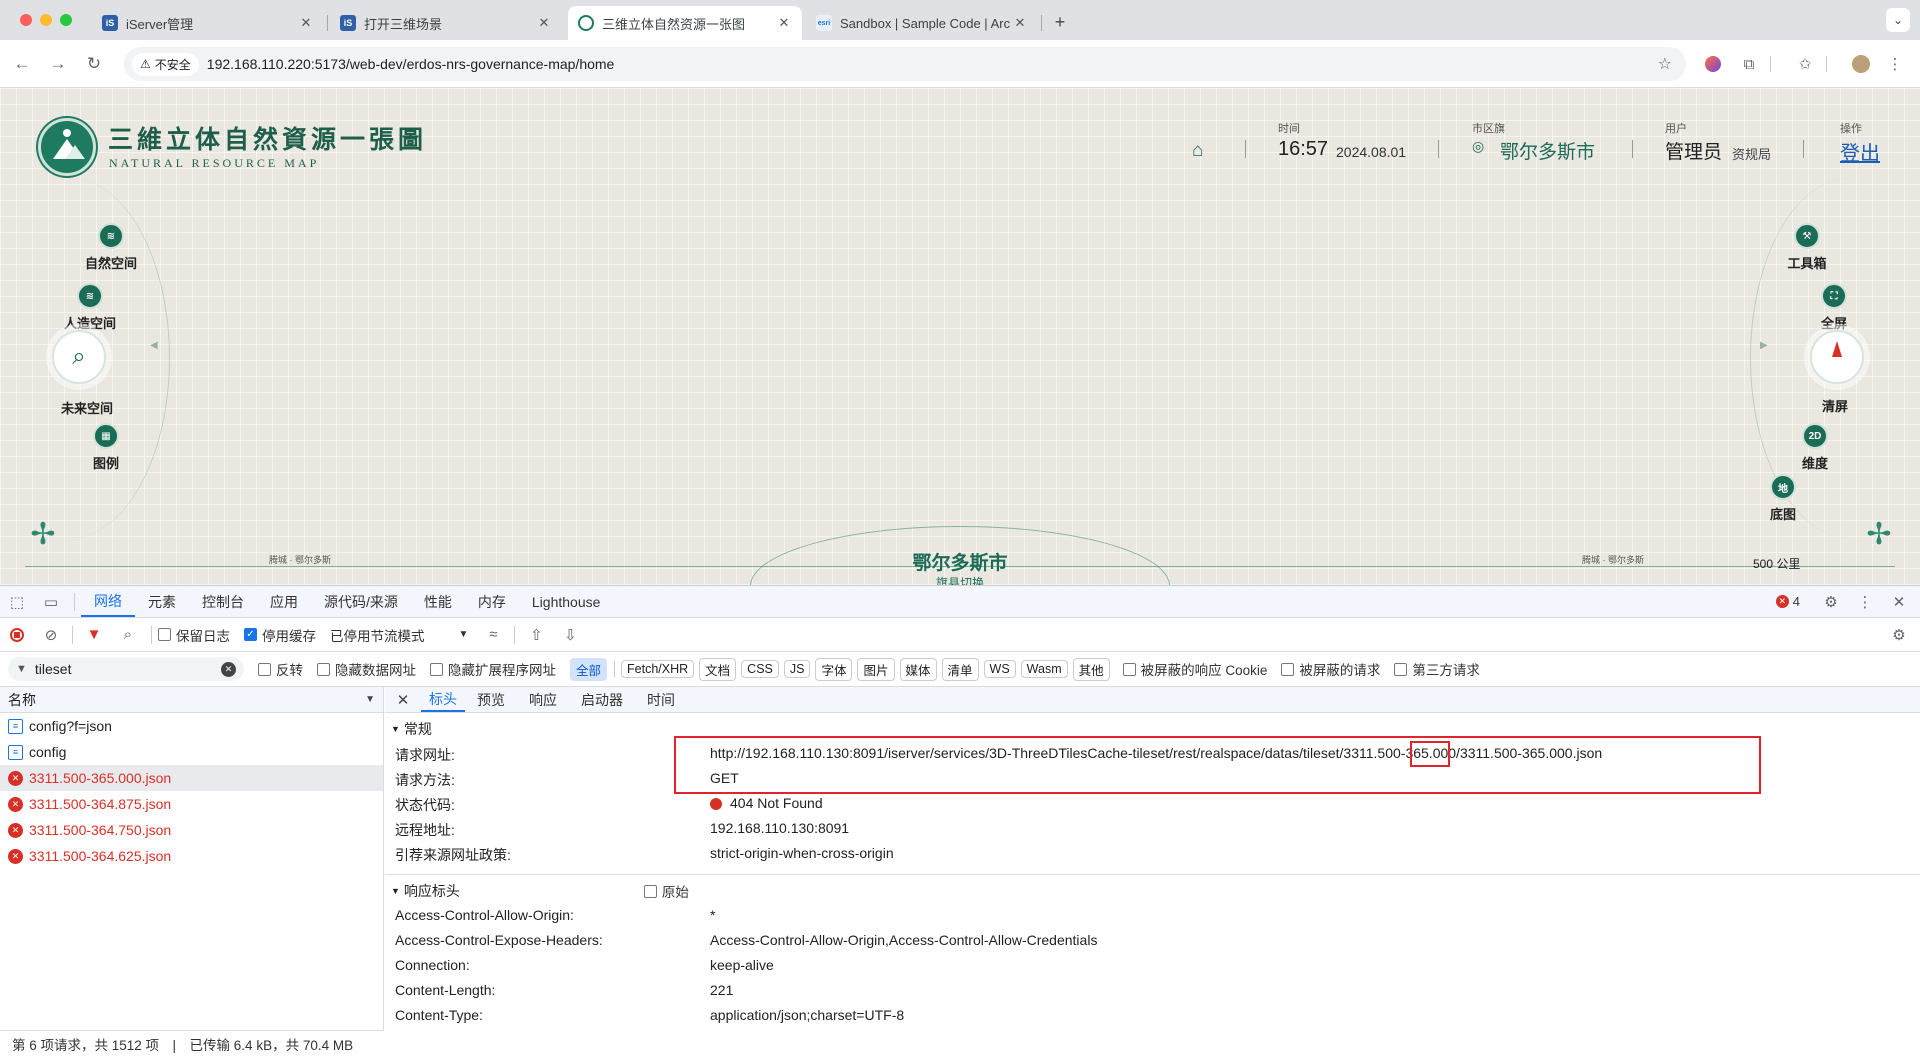  What do you see at coordinates (22, 64) in the screenshot?
I see `back-arrow-icon: ←` at bounding box center [22, 64].